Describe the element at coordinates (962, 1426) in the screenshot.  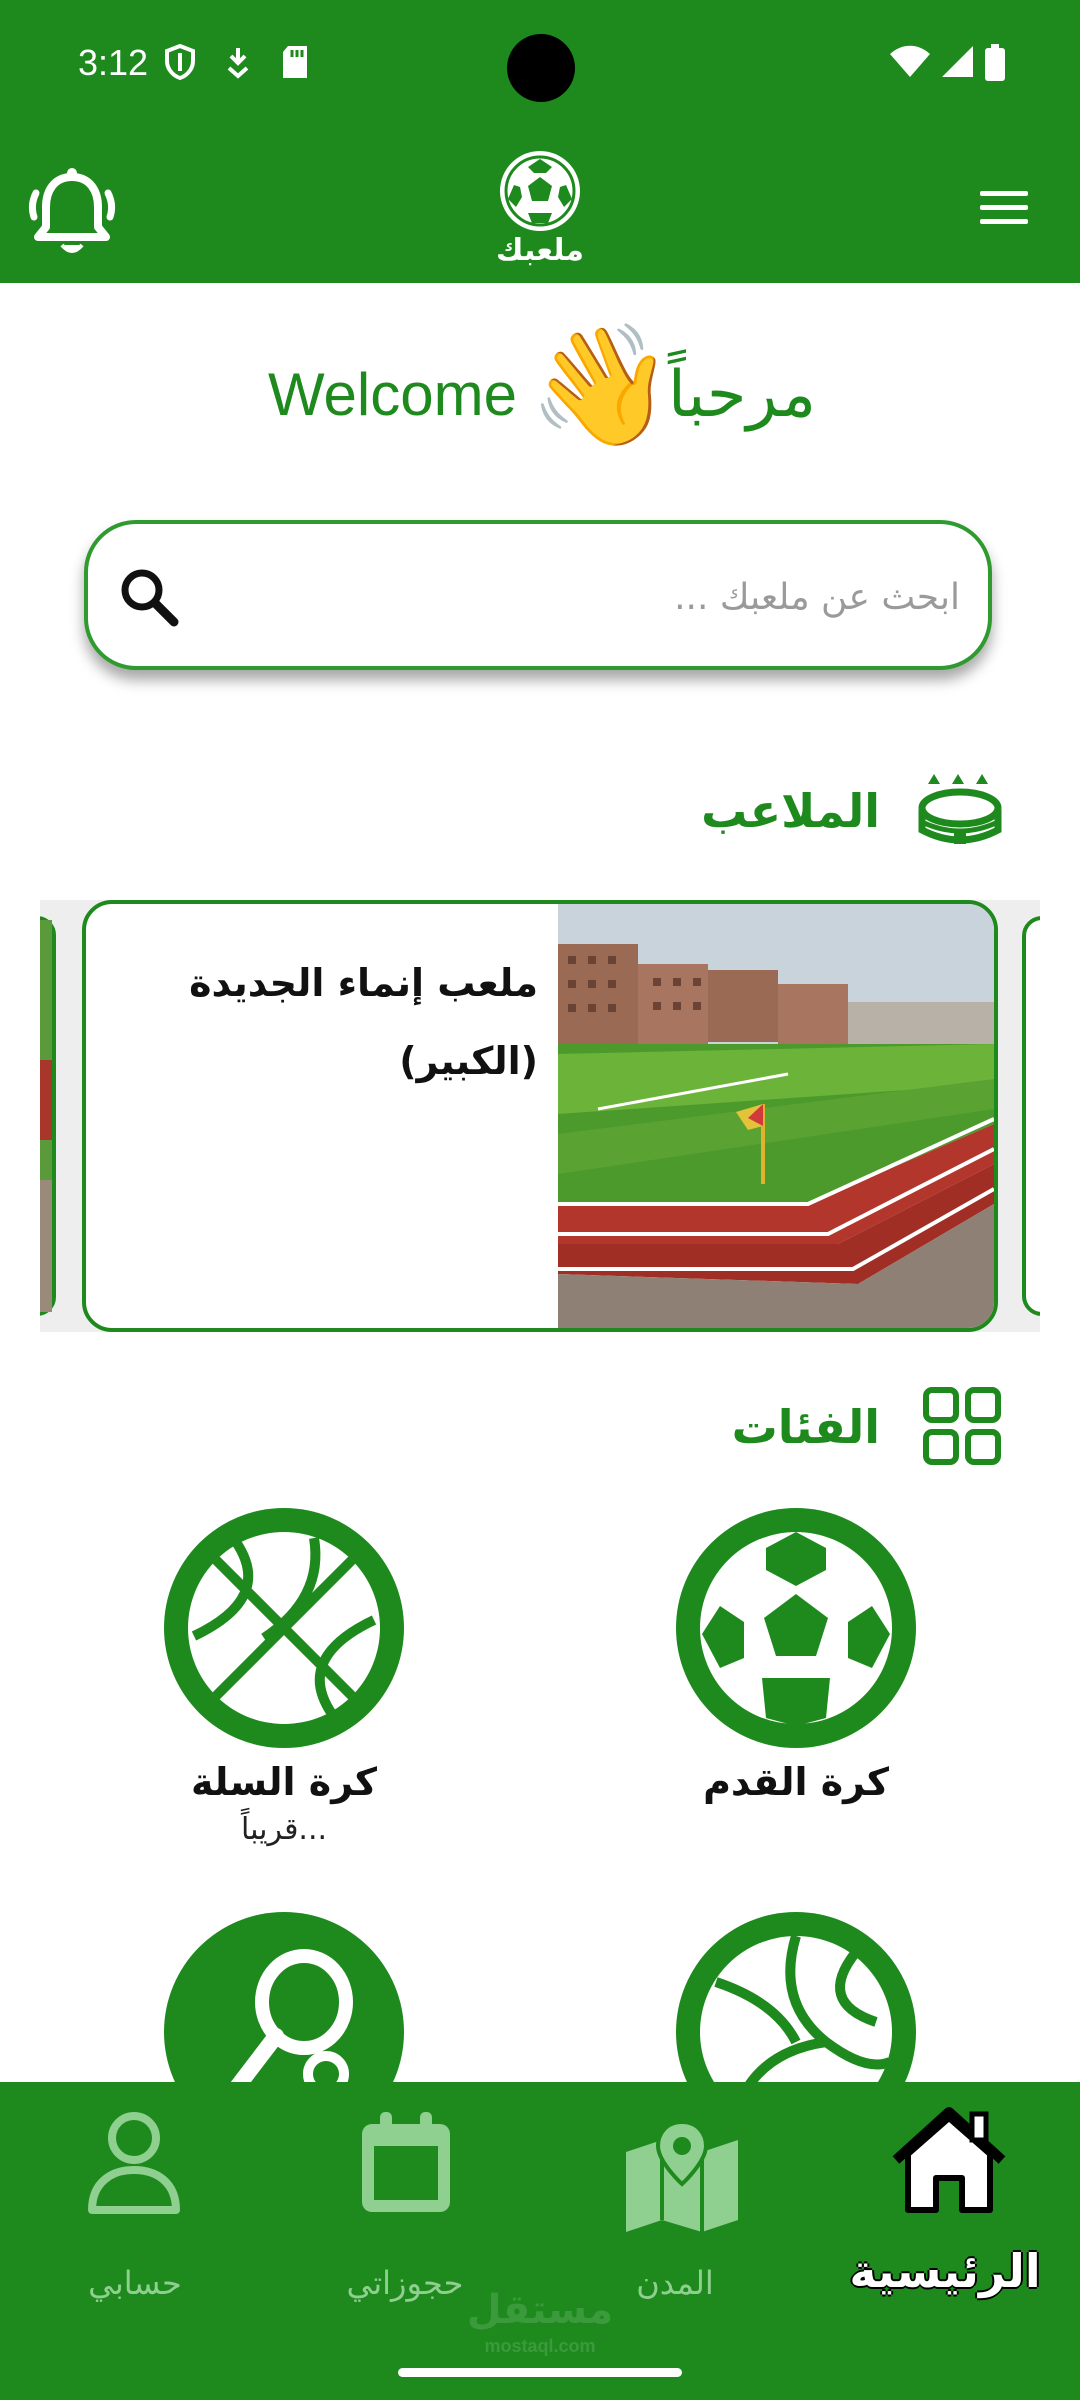
I see `grid-icon` at that location.